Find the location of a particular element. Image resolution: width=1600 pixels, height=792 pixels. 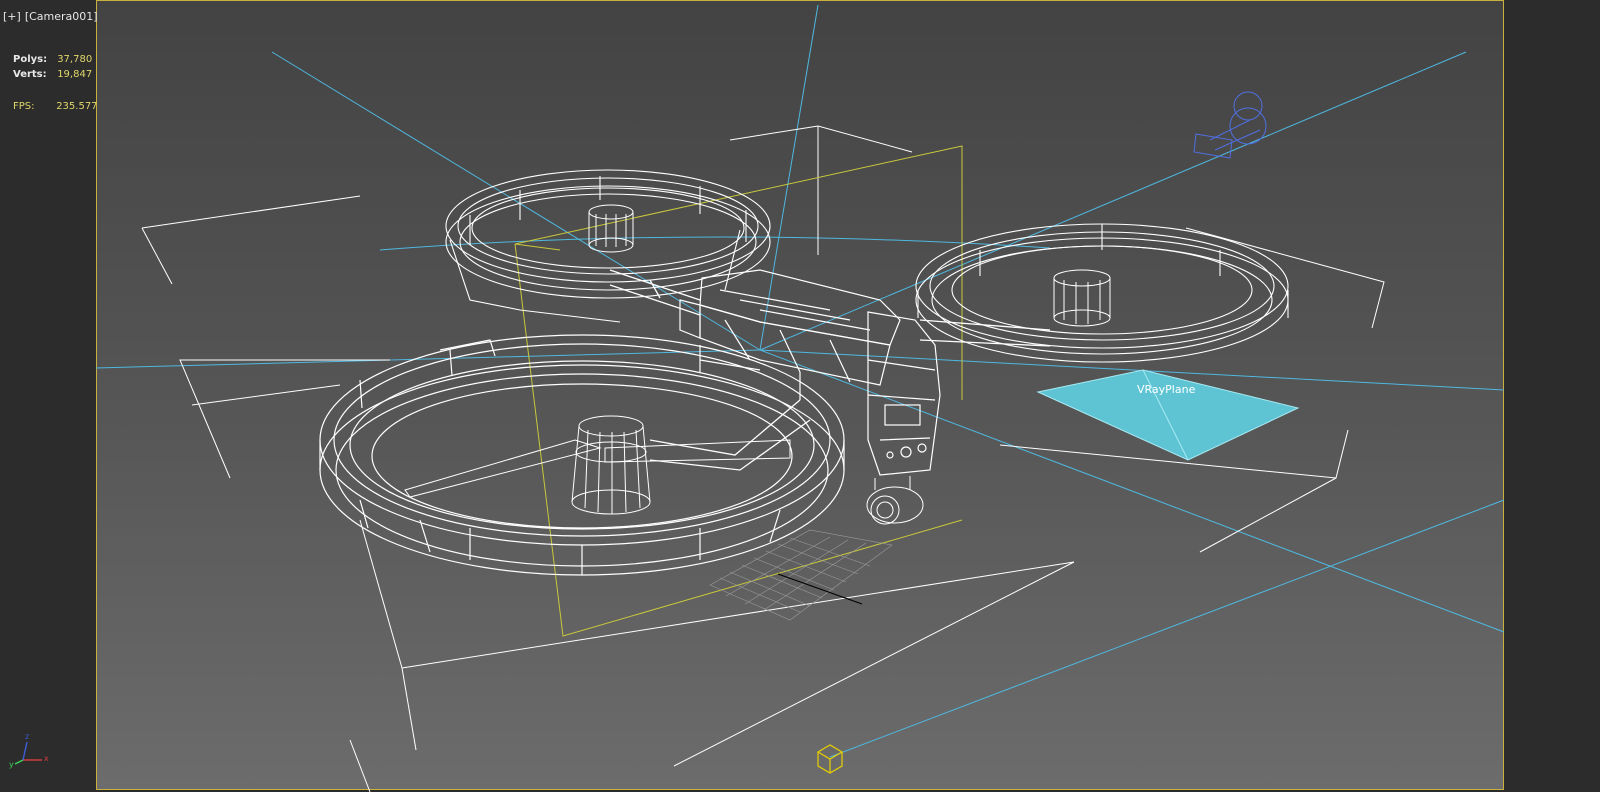

fps-label: FPS: is located at coordinates (24, 106).